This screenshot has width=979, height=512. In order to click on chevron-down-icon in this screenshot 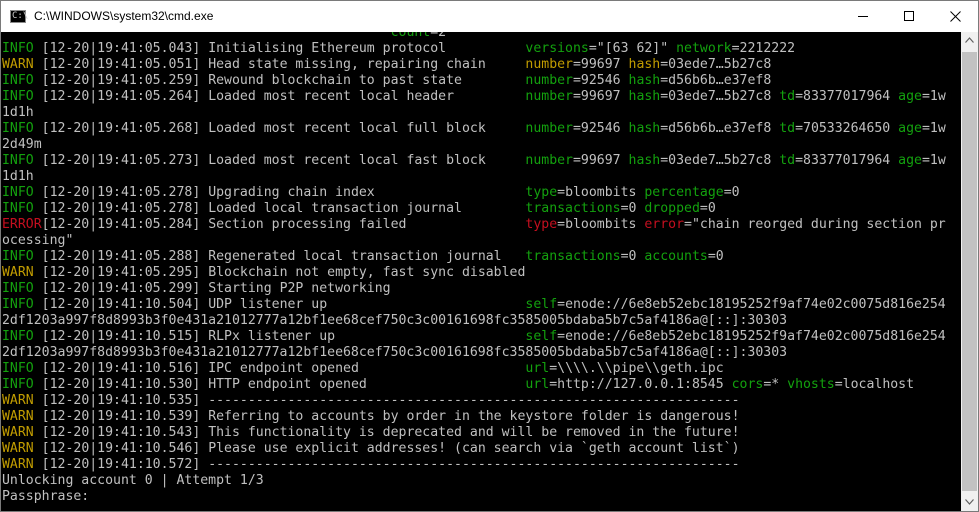, I will do `click(969, 502)`.